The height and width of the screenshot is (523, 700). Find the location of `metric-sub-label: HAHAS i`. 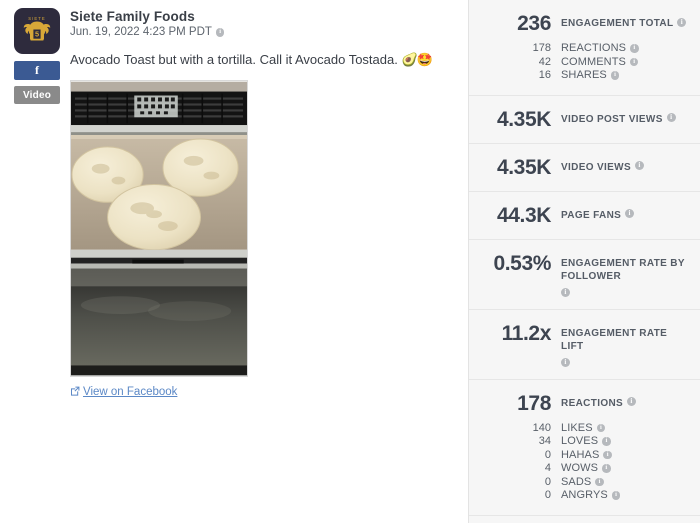

metric-sub-label: HAHAS i is located at coordinates (581, 455).